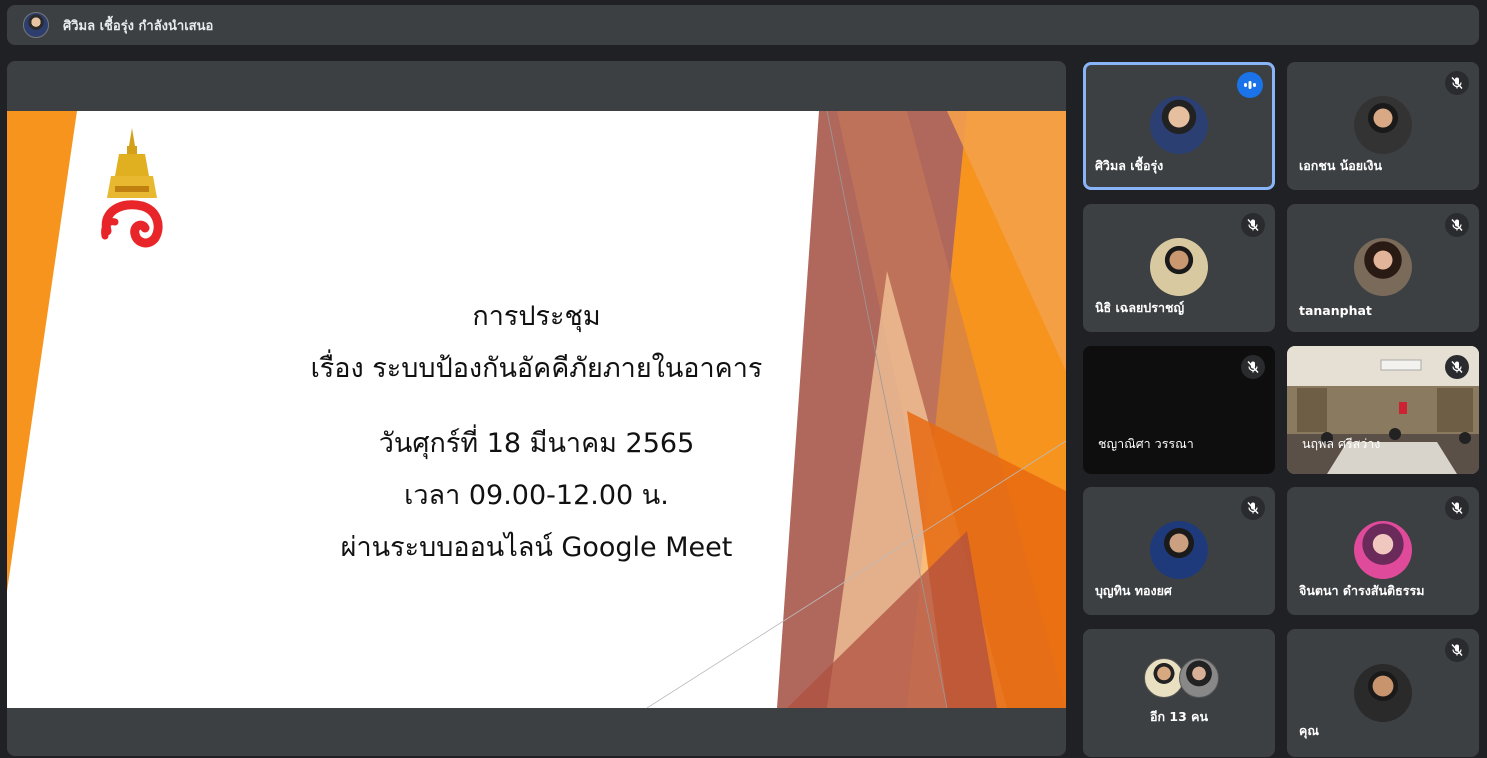 This screenshot has width=1487, height=758. Describe the element at coordinates (536, 547) in the screenshot. I see `slide-platform: ผ่านระบบออนไลน์ Google Meet` at that location.